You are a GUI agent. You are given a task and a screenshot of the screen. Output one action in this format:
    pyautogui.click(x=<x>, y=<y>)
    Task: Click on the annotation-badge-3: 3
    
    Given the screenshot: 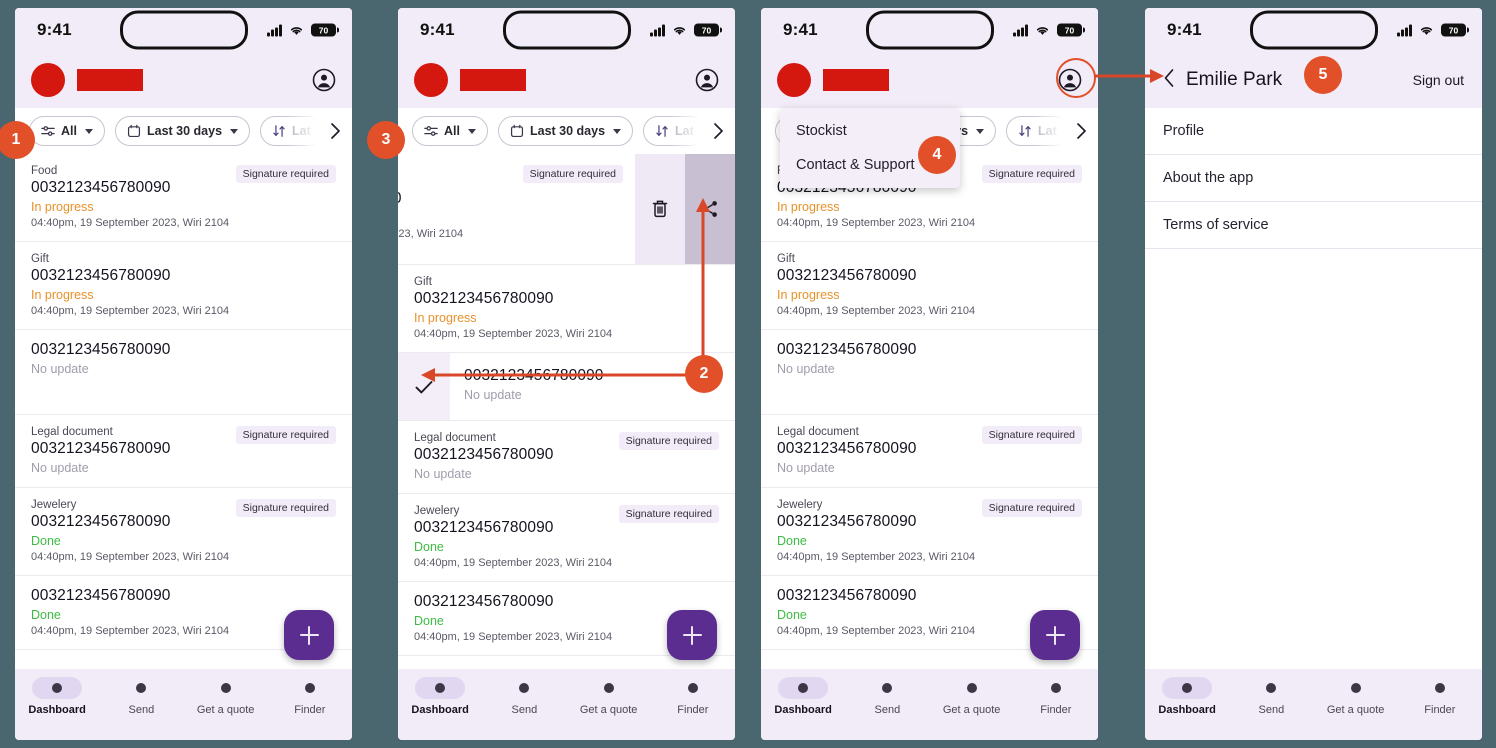 What is the action you would take?
    pyautogui.click(x=386, y=140)
    